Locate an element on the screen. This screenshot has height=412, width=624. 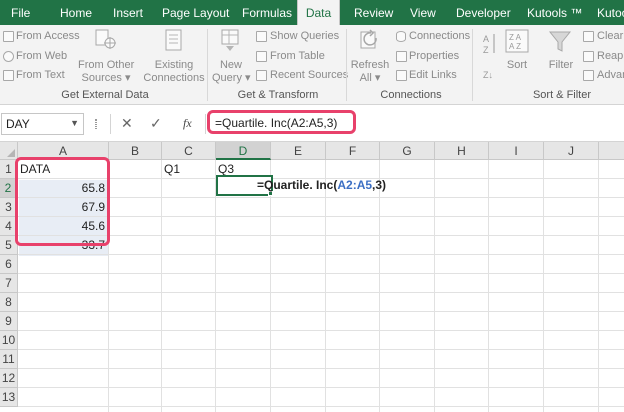
formula-highlight-box is located at coordinates (281, 122).